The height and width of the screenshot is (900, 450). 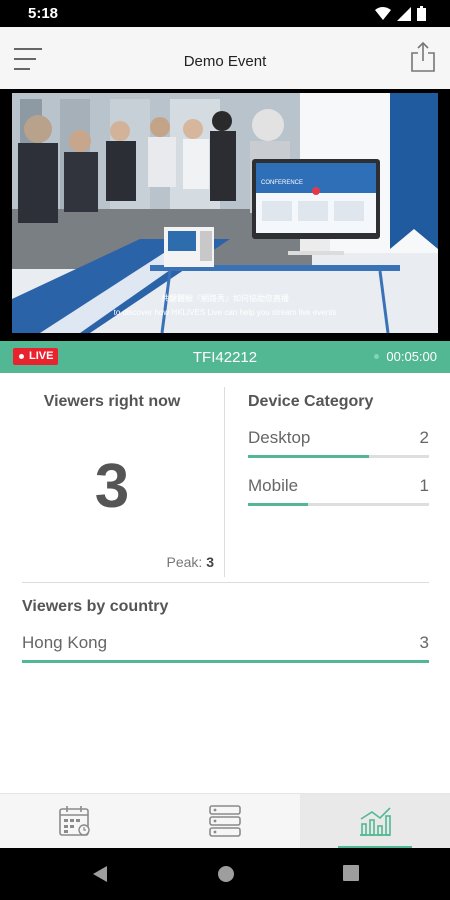 I want to click on chart-icon, so click(x=375, y=821).